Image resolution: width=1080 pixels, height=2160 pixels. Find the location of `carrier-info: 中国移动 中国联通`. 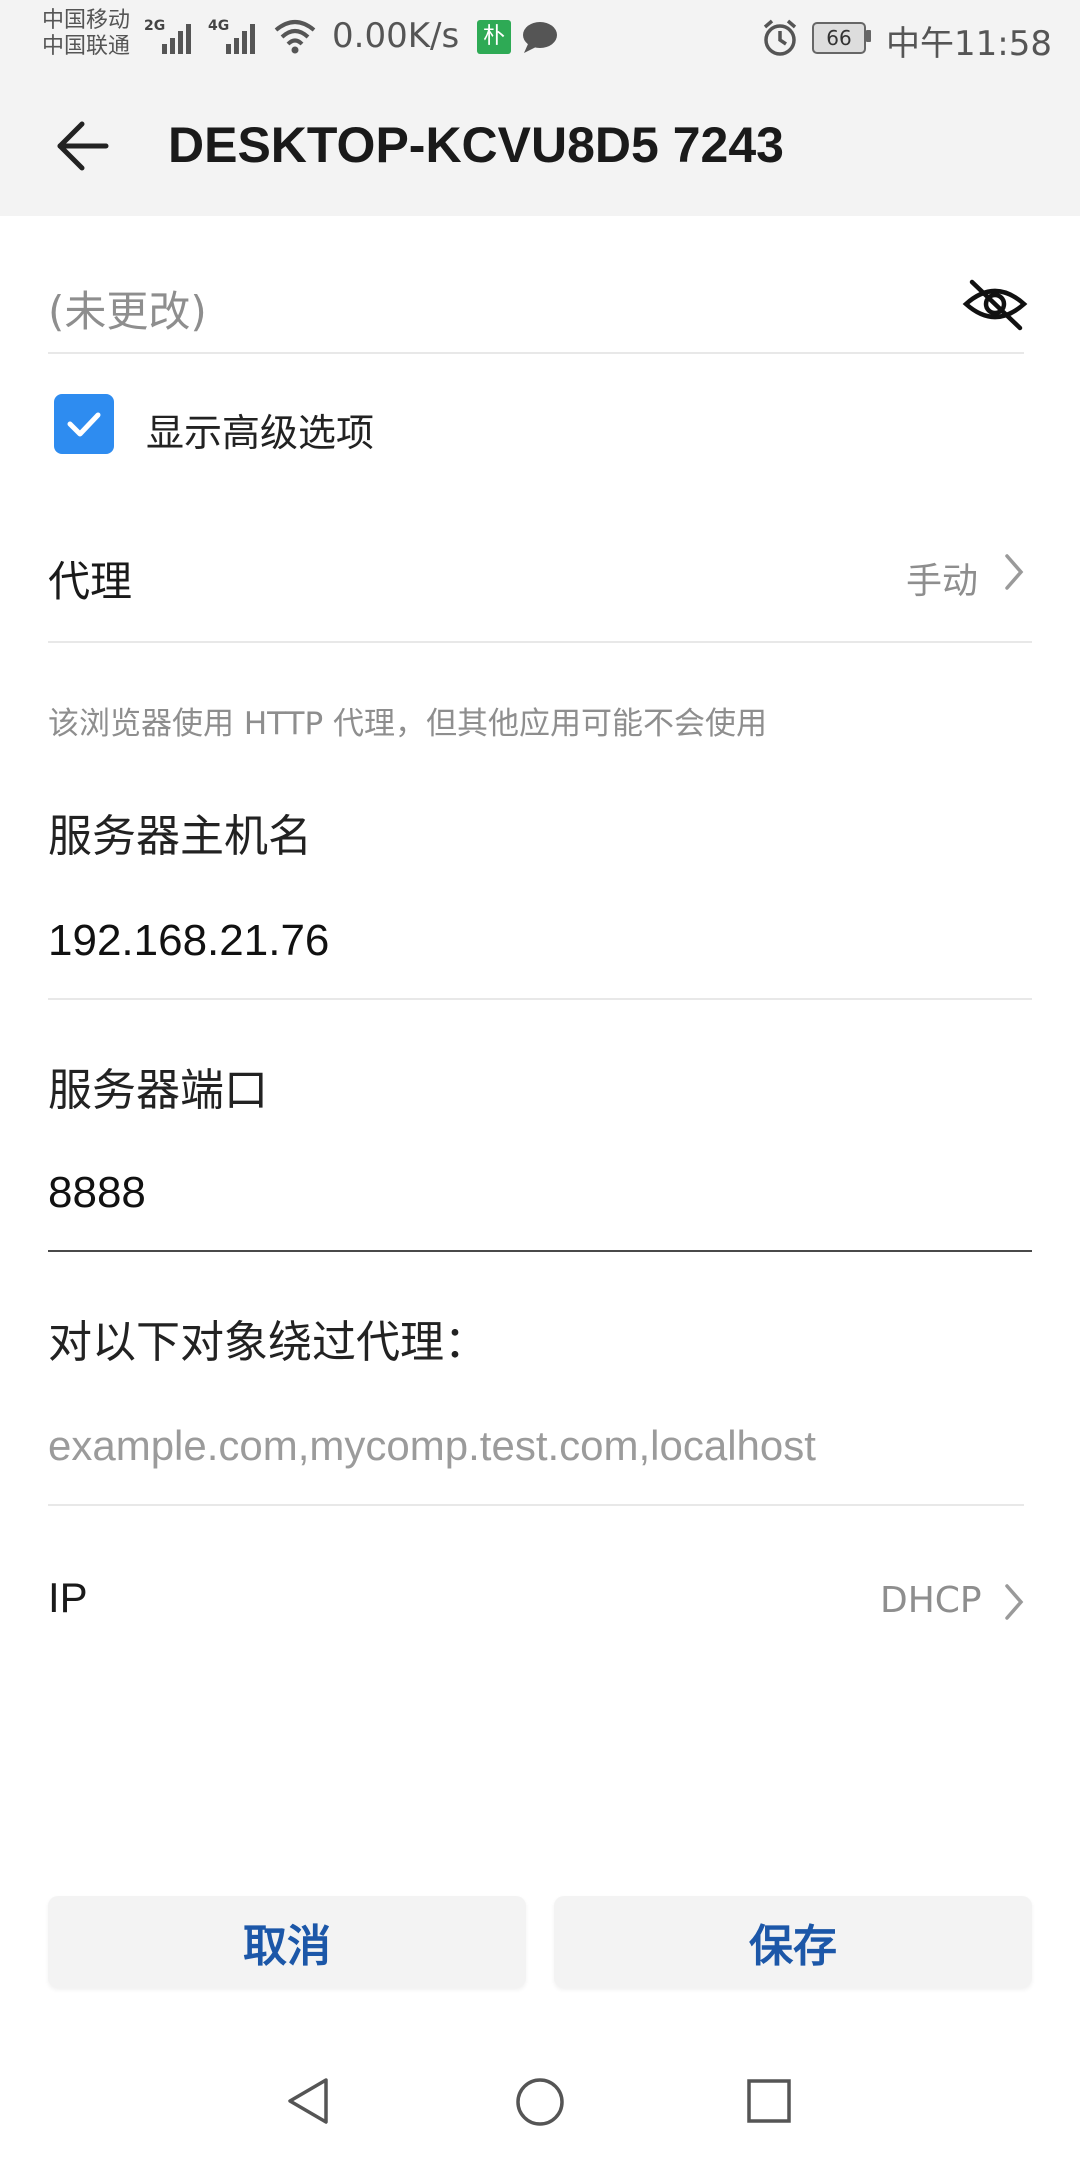

carrier-info: 中国移动 中国联通 is located at coordinates (86, 34).